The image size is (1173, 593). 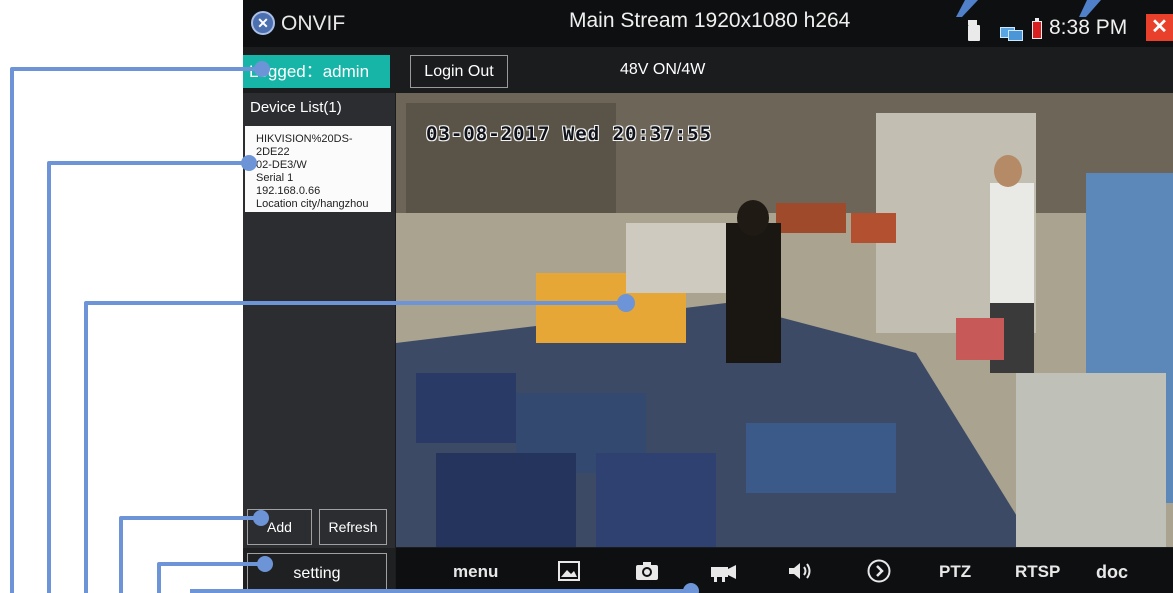 What do you see at coordinates (148, 377) in the screenshot?
I see `callout-line-device` at bounding box center [148, 377].